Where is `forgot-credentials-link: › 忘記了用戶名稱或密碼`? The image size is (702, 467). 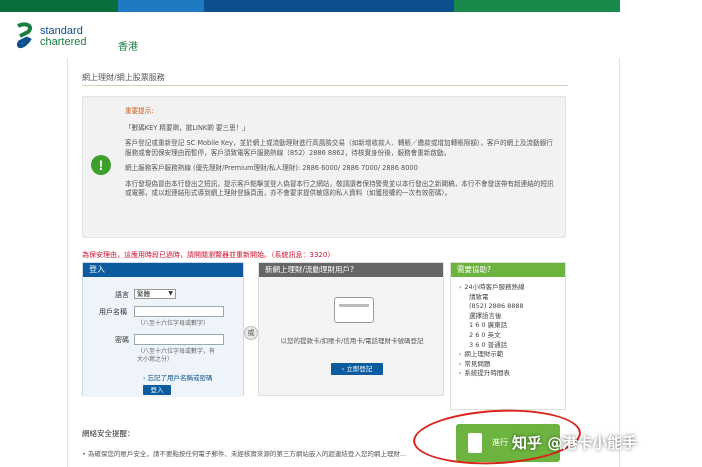 forgot-credentials-link: › 忘記了用戶名稱或密碼 is located at coordinates (177, 377).